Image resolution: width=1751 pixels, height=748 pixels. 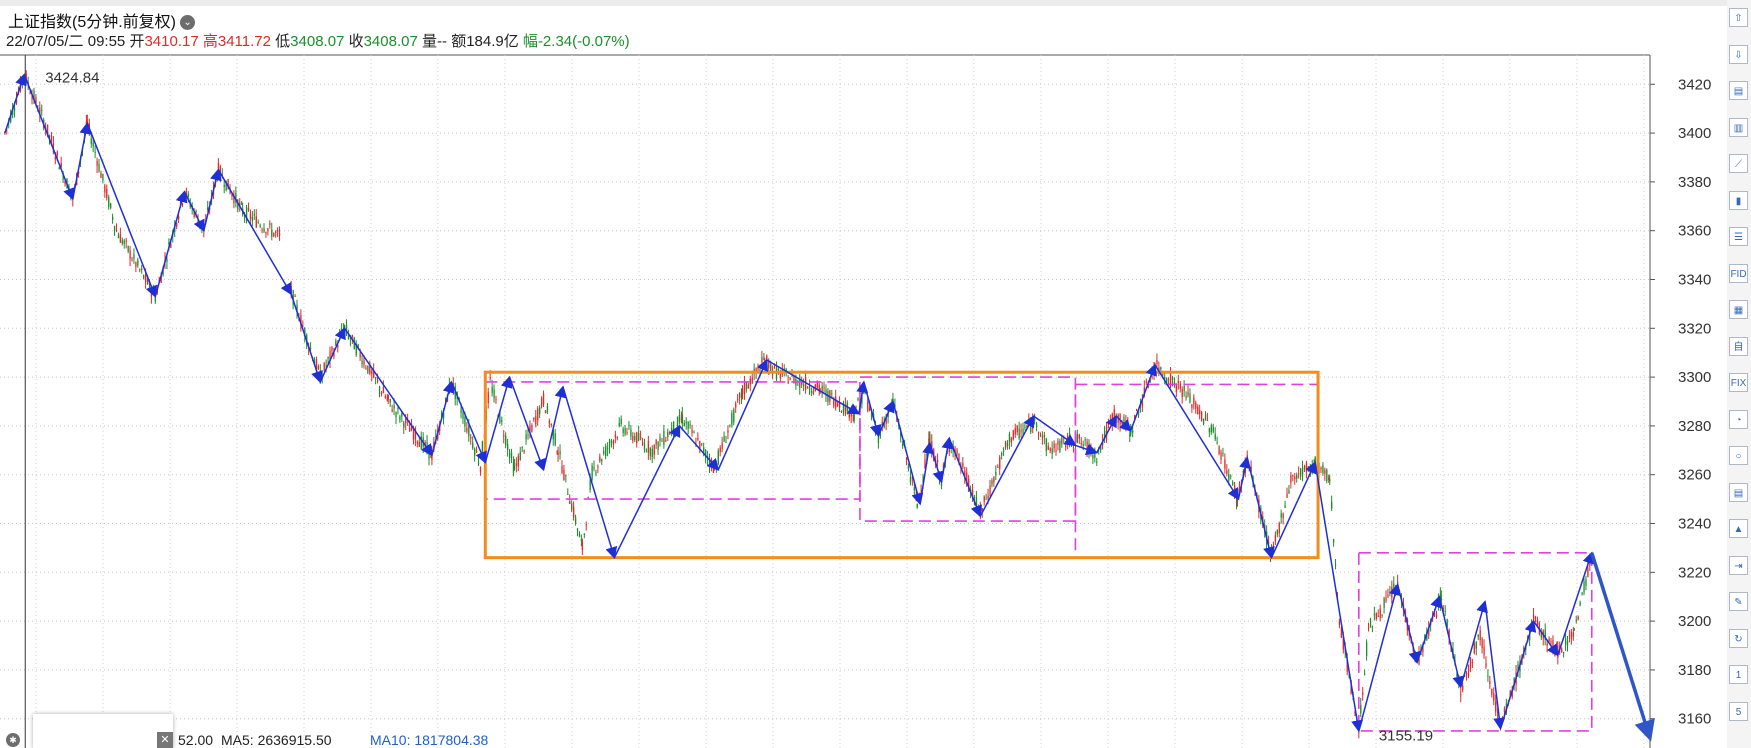 What do you see at coordinates (1196, 471) in the screenshot?
I see `dashed-range-box` at bounding box center [1196, 471].